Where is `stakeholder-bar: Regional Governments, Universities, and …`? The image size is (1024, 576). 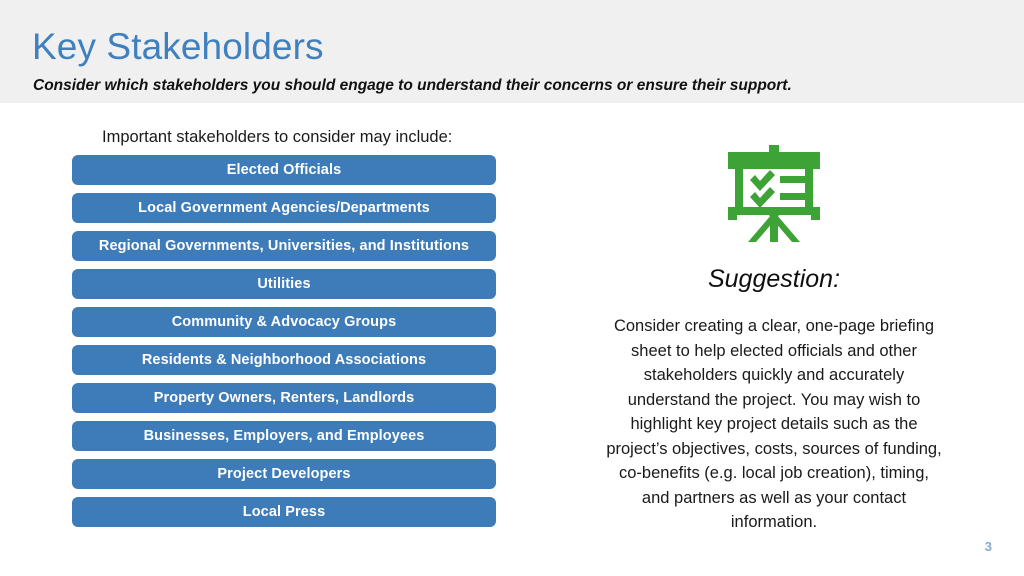 stakeholder-bar: Regional Governments, Universities, and … is located at coordinates (284, 246).